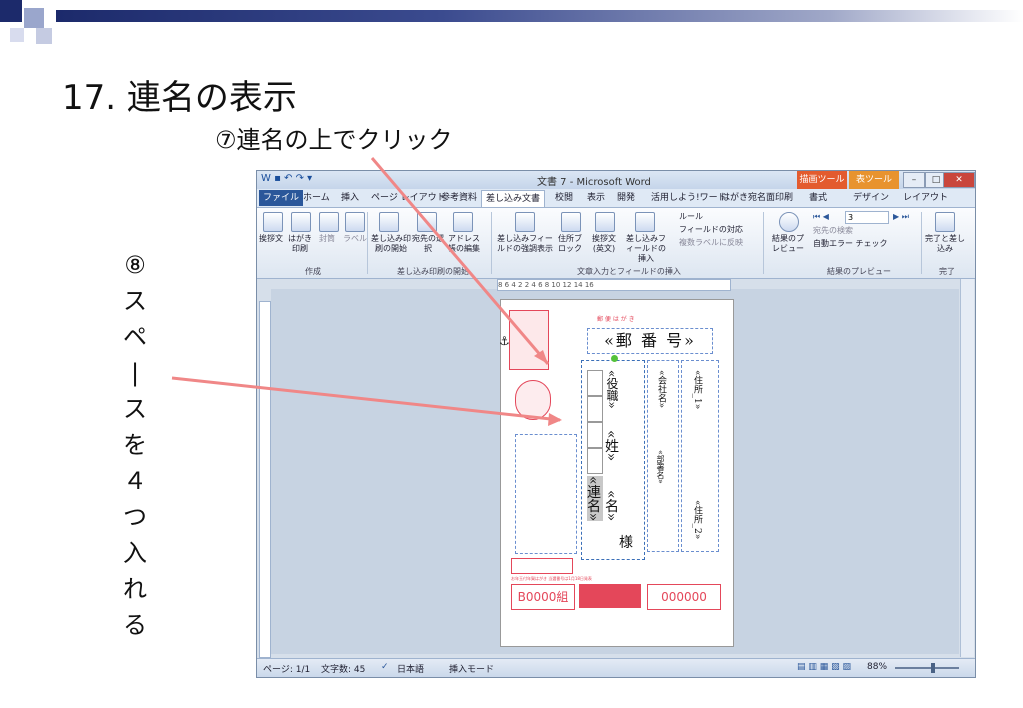 The height and width of the screenshot is (708, 1023). What do you see at coordinates (460, 261) in the screenshot?
I see `arrow-to-rename-field` at bounding box center [460, 261].